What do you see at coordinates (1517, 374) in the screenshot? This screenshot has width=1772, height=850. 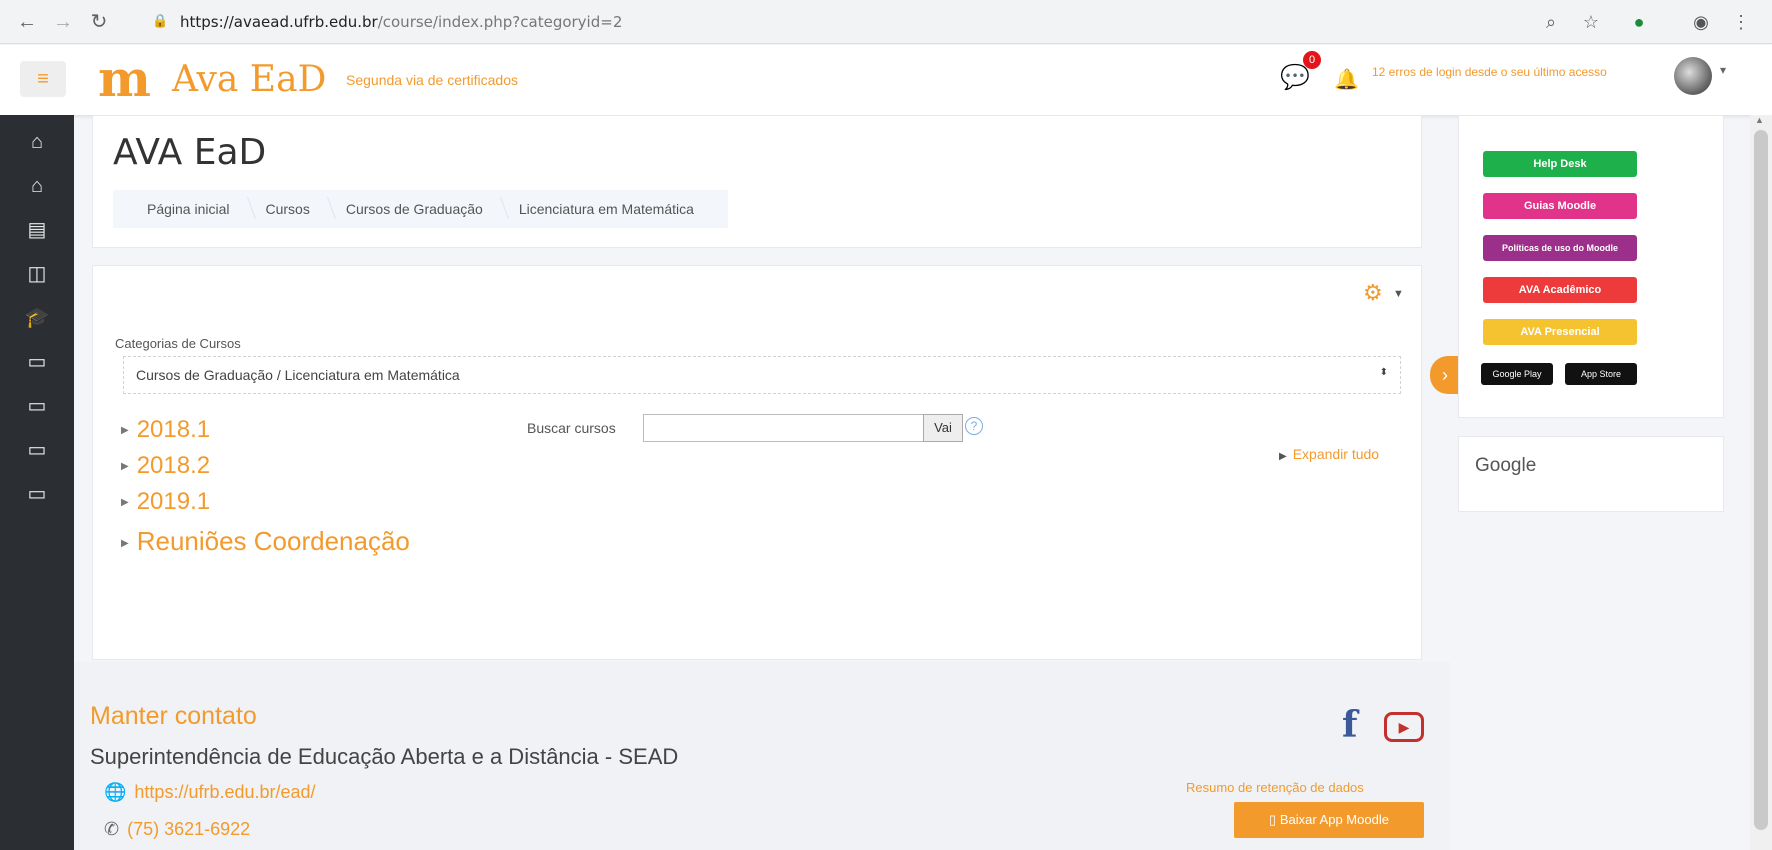 I see `google-play-badge: Google Play` at bounding box center [1517, 374].